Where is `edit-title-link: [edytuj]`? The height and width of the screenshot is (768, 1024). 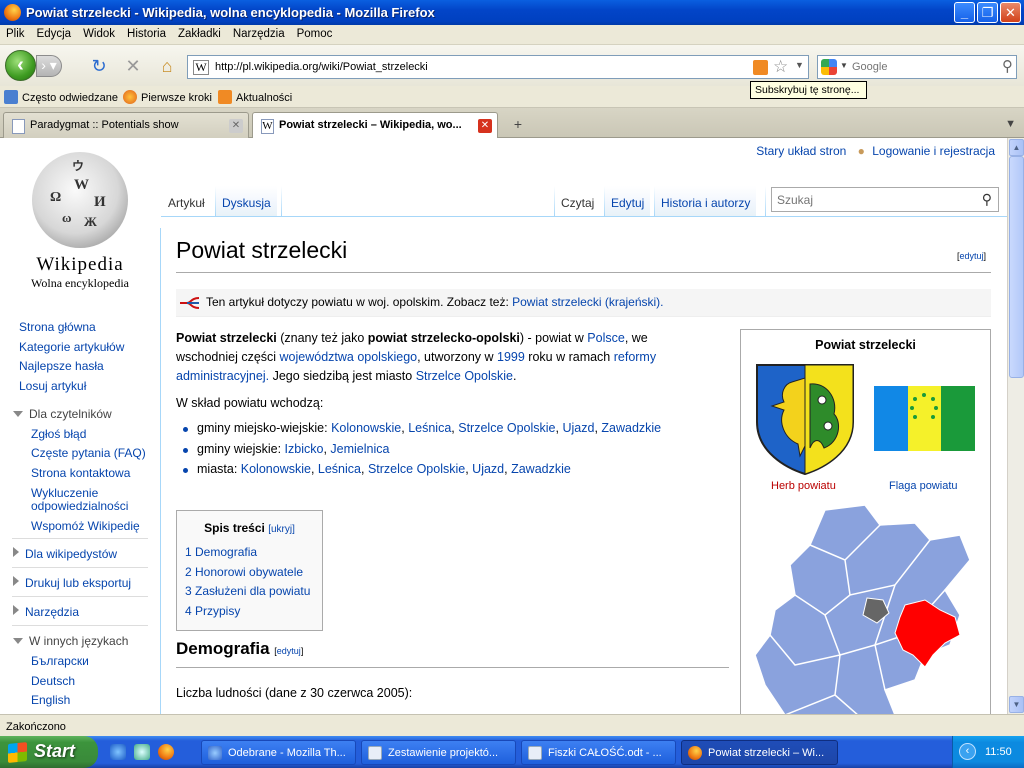
edit-title-link: [edytuj] is located at coordinates (971, 256).